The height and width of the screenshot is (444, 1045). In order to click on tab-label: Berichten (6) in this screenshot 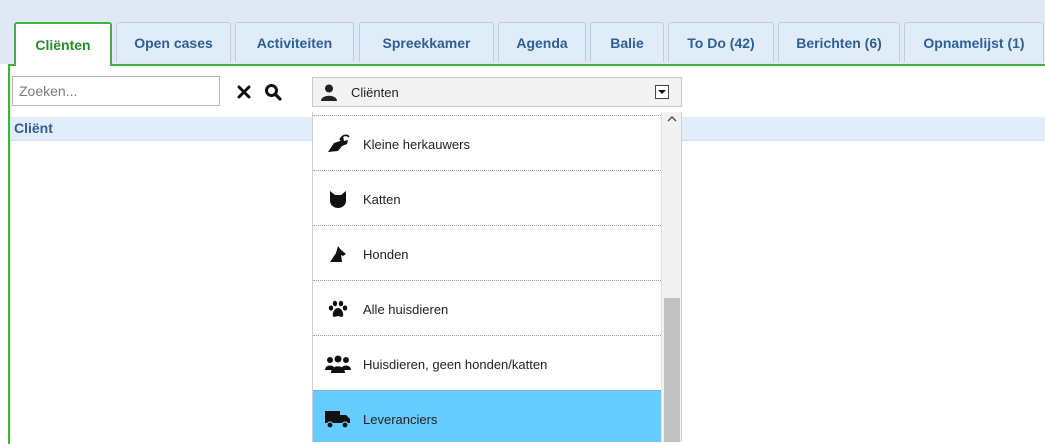, I will do `click(839, 42)`.